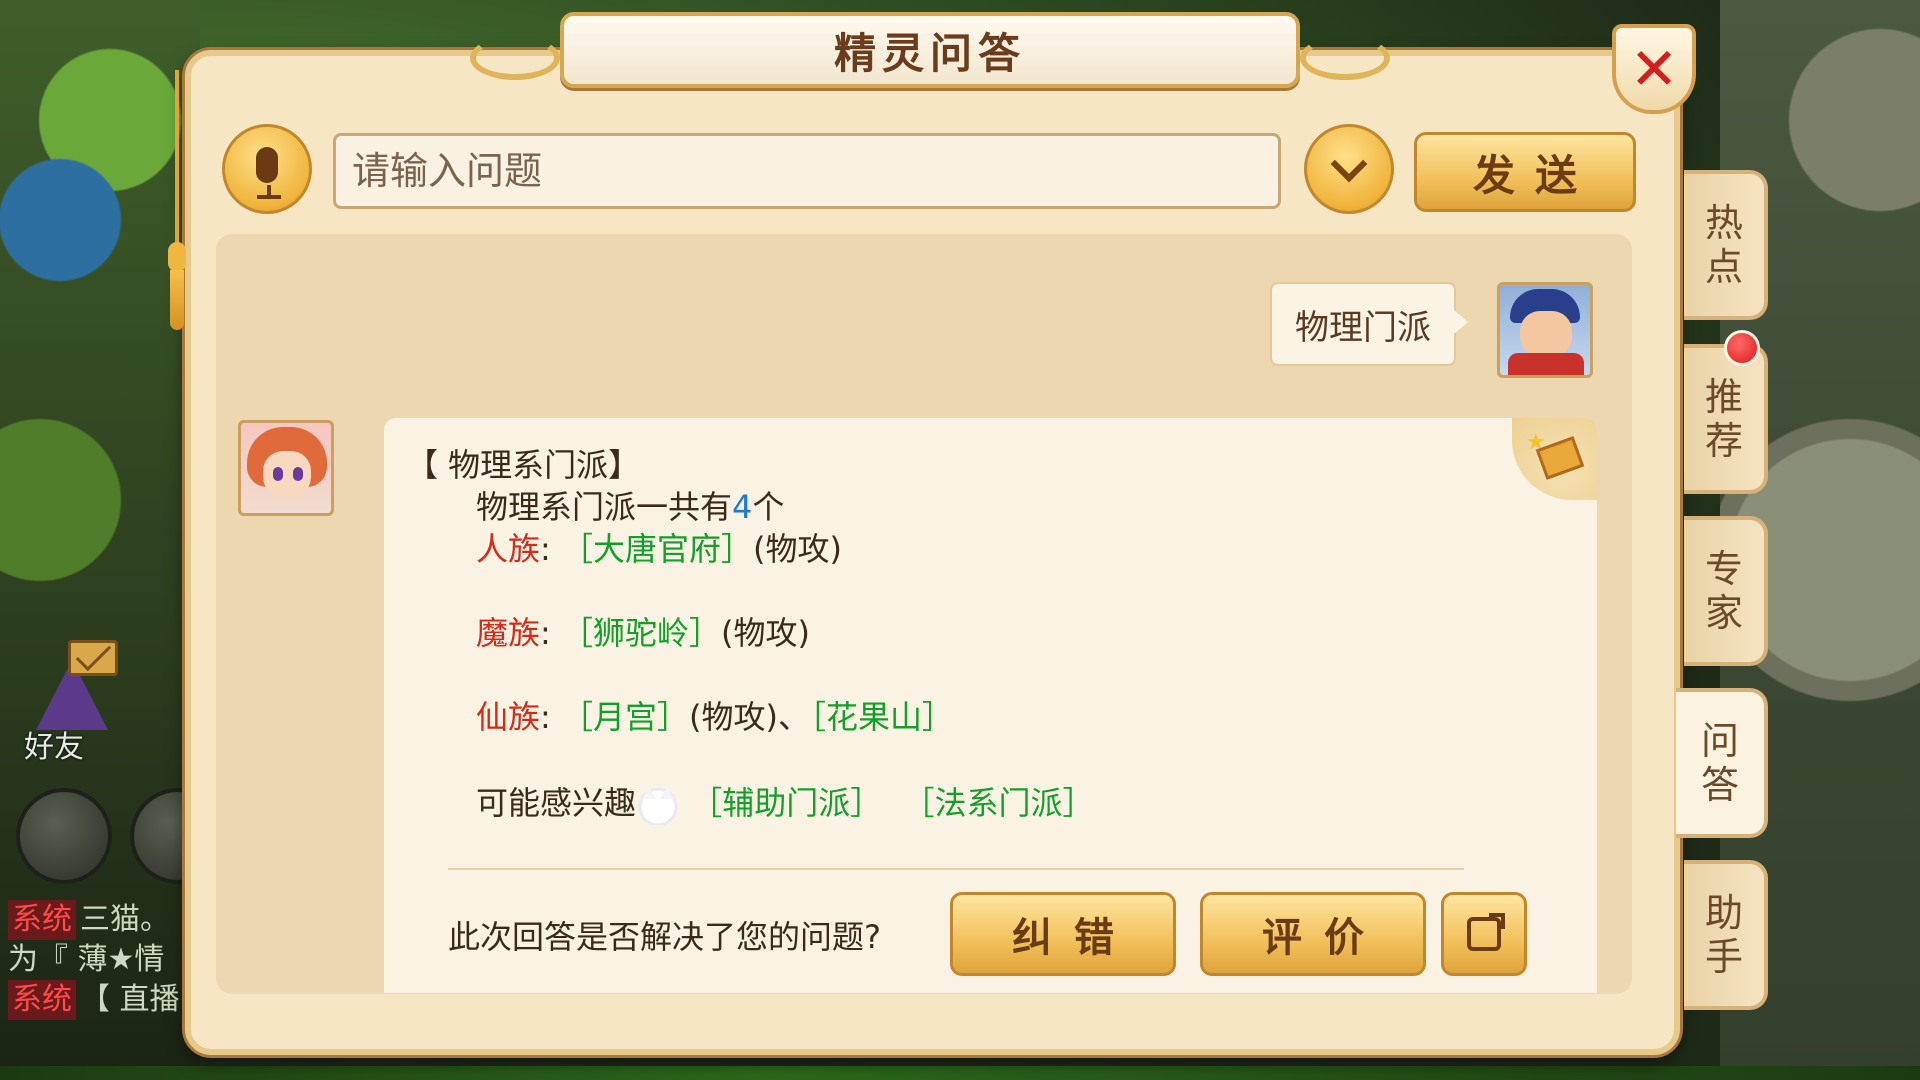  What do you see at coordinates (93, 658) in the screenshot?
I see `mail-icon` at bounding box center [93, 658].